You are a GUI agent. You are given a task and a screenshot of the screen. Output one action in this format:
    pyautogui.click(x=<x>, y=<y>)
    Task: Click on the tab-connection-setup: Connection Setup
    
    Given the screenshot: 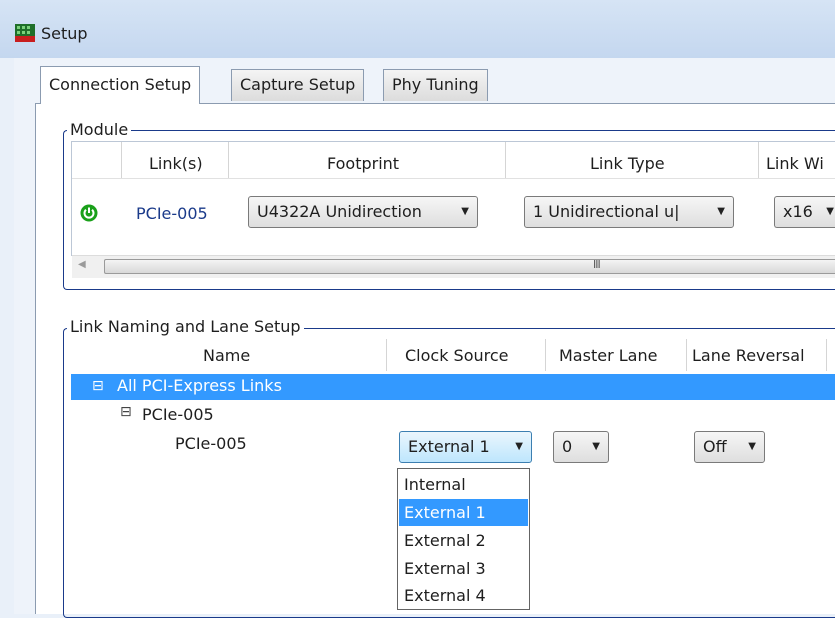 What is the action you would take?
    pyautogui.click(x=120, y=85)
    